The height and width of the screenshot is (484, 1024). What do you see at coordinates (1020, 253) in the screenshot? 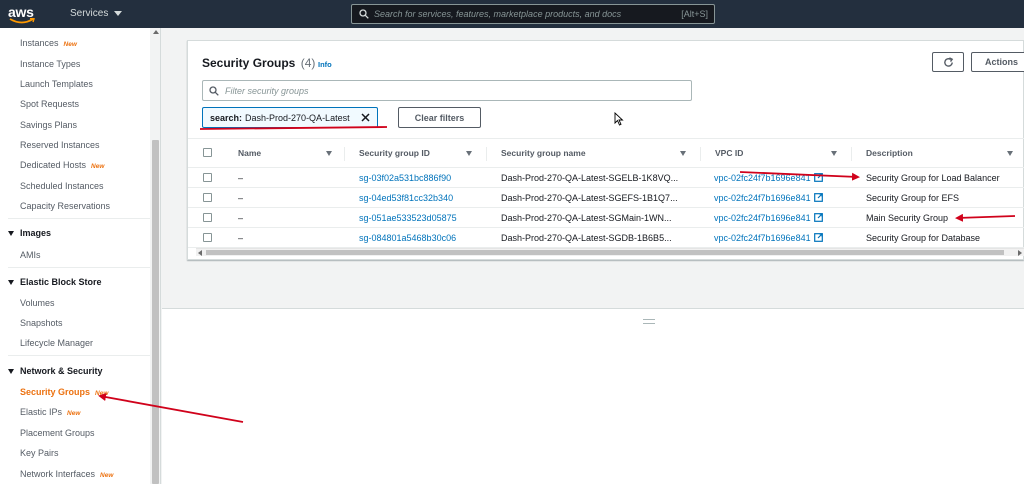
I see `scroll-right-arrow-icon` at bounding box center [1020, 253].